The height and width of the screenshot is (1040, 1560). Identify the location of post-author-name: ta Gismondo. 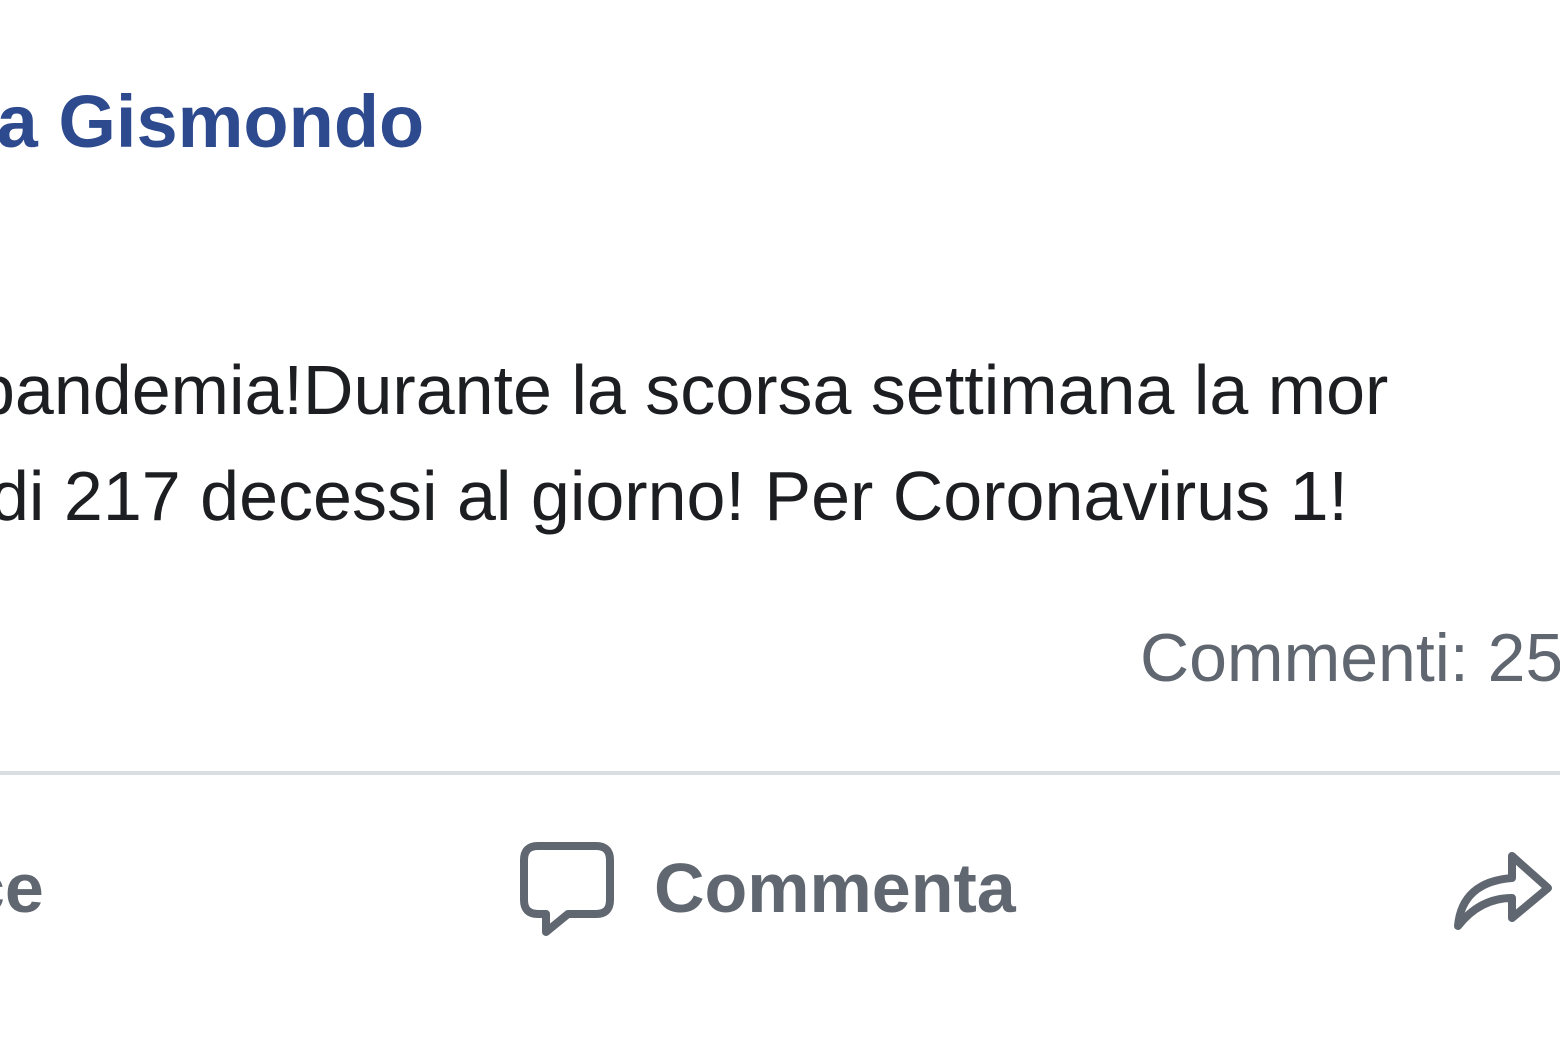
(212, 122).